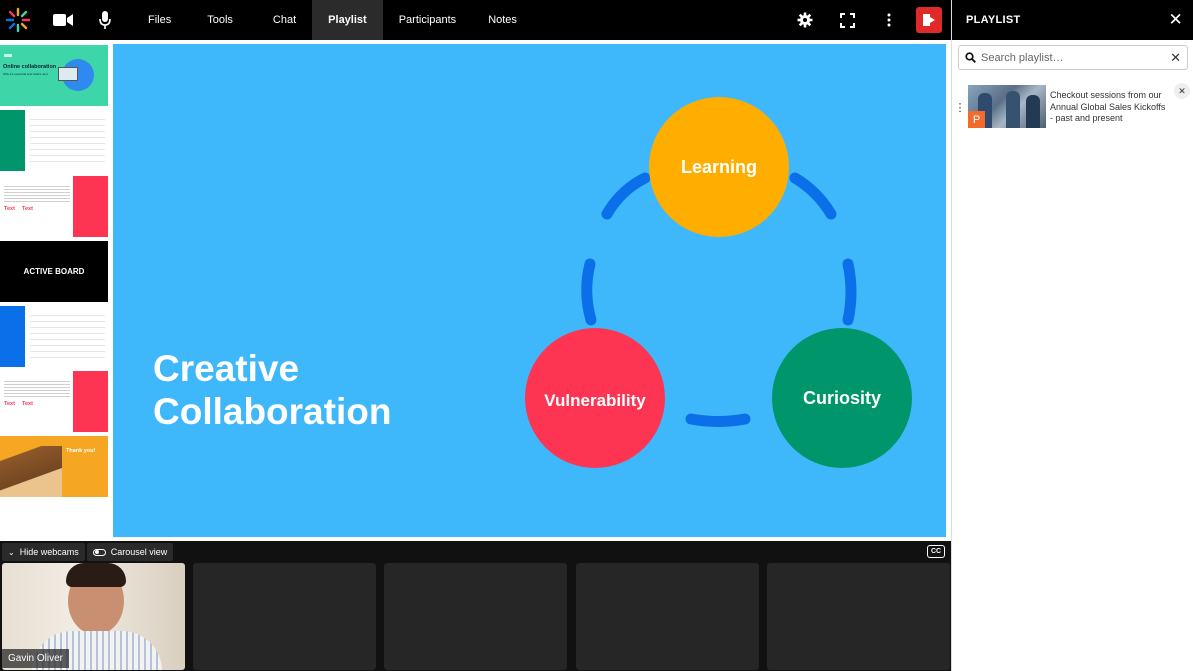  Describe the element at coordinates (272, 411) in the screenshot. I see `slide-title-line-2: Collaboration` at that location.